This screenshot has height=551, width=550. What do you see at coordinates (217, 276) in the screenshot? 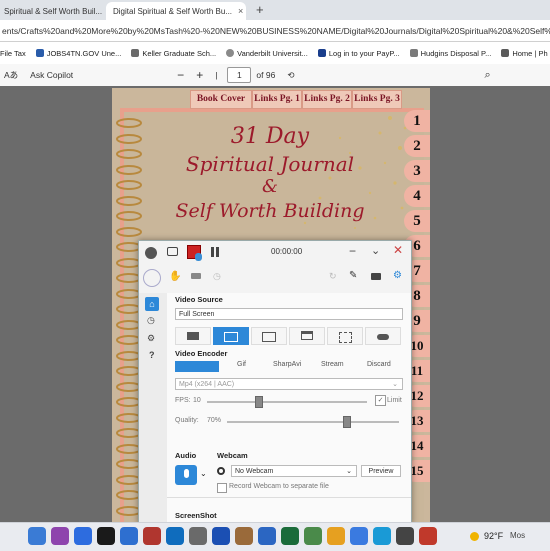
I see `timer-icon: ◷` at bounding box center [217, 276].